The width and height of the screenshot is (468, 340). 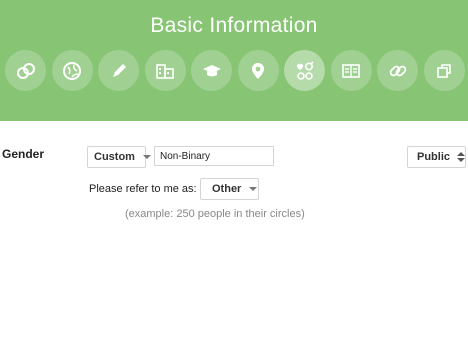 I want to click on gender-select: Custom, so click(x=119, y=157).